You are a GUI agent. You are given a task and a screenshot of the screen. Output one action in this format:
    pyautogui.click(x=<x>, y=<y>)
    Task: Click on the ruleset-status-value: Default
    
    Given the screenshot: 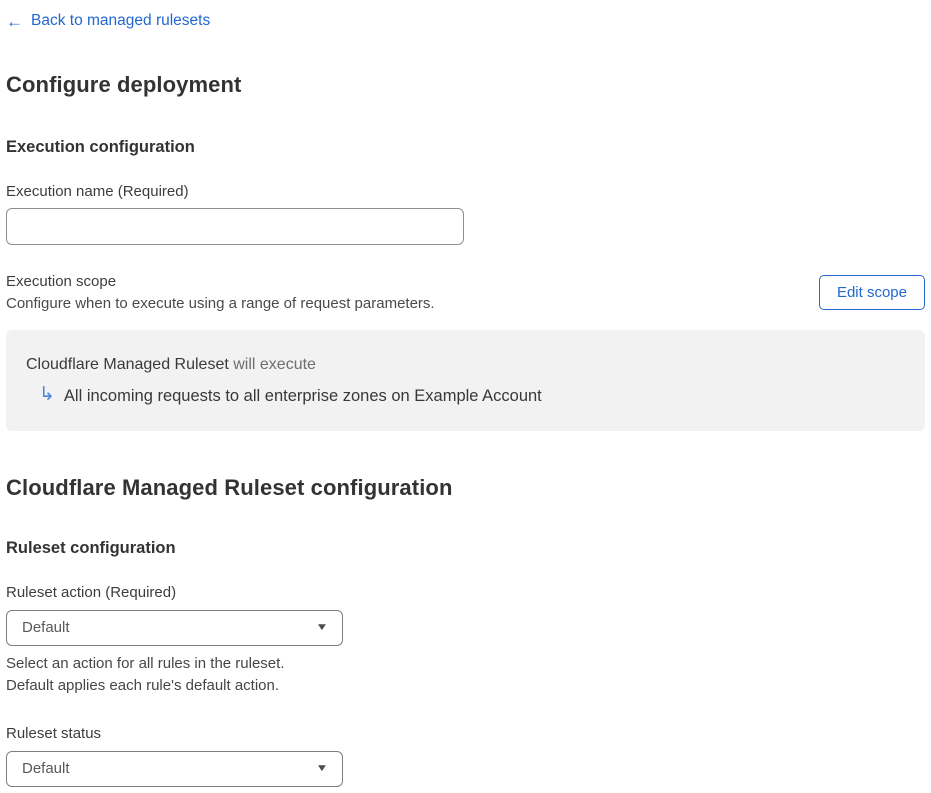 What is the action you would take?
    pyautogui.click(x=46, y=768)
    